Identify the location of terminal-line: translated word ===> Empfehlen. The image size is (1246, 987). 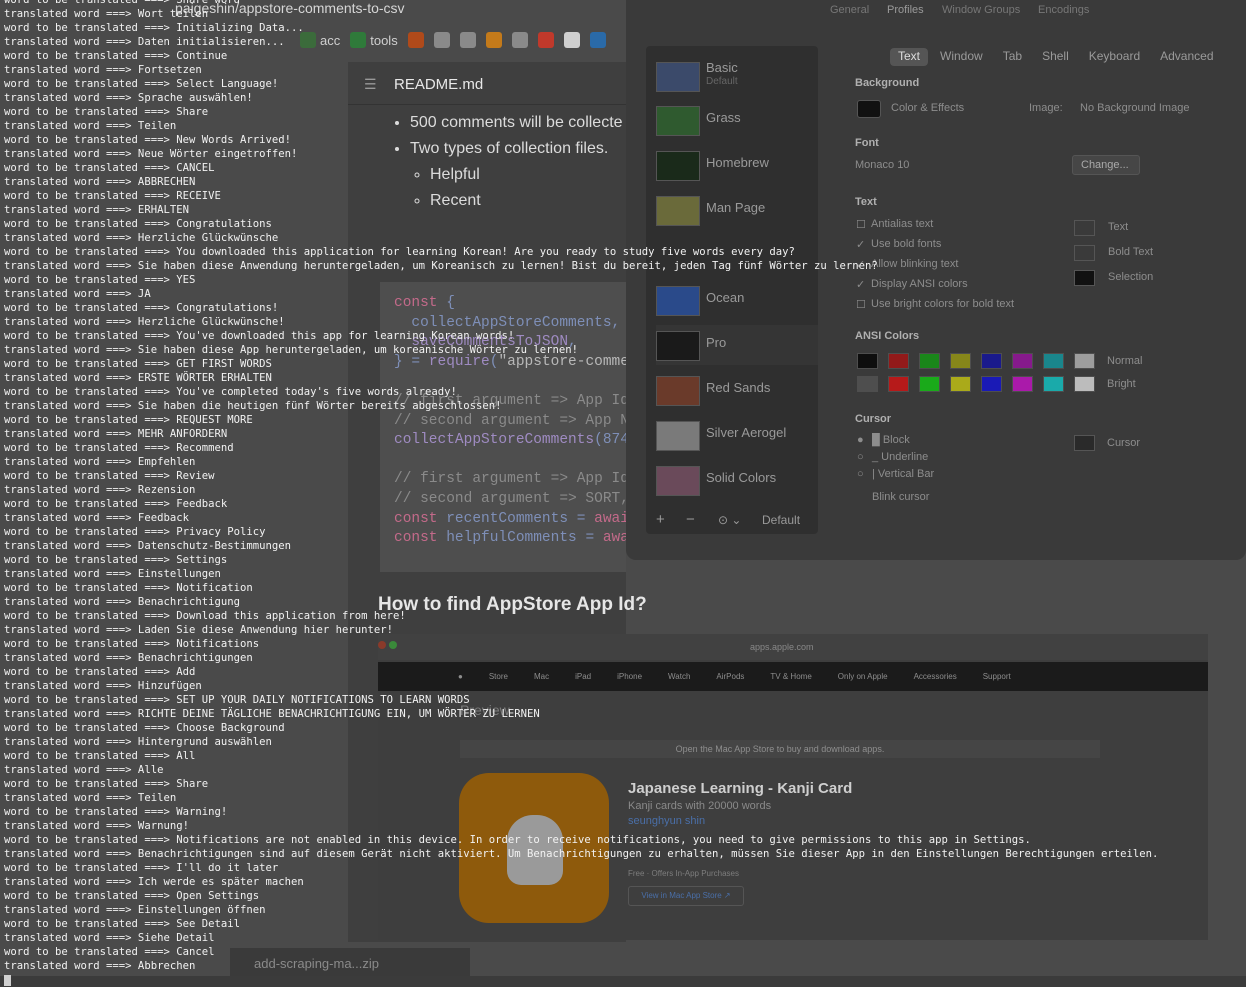
(100, 462).